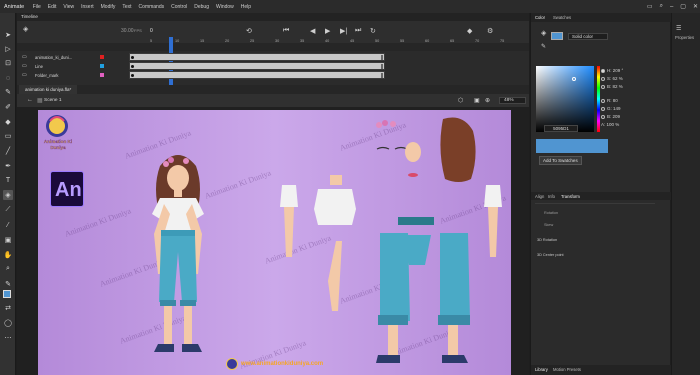 The height and width of the screenshot is (375, 700). Describe the element at coordinates (650, 6) in the screenshot. I see `workspace-icon: ▭` at that location.